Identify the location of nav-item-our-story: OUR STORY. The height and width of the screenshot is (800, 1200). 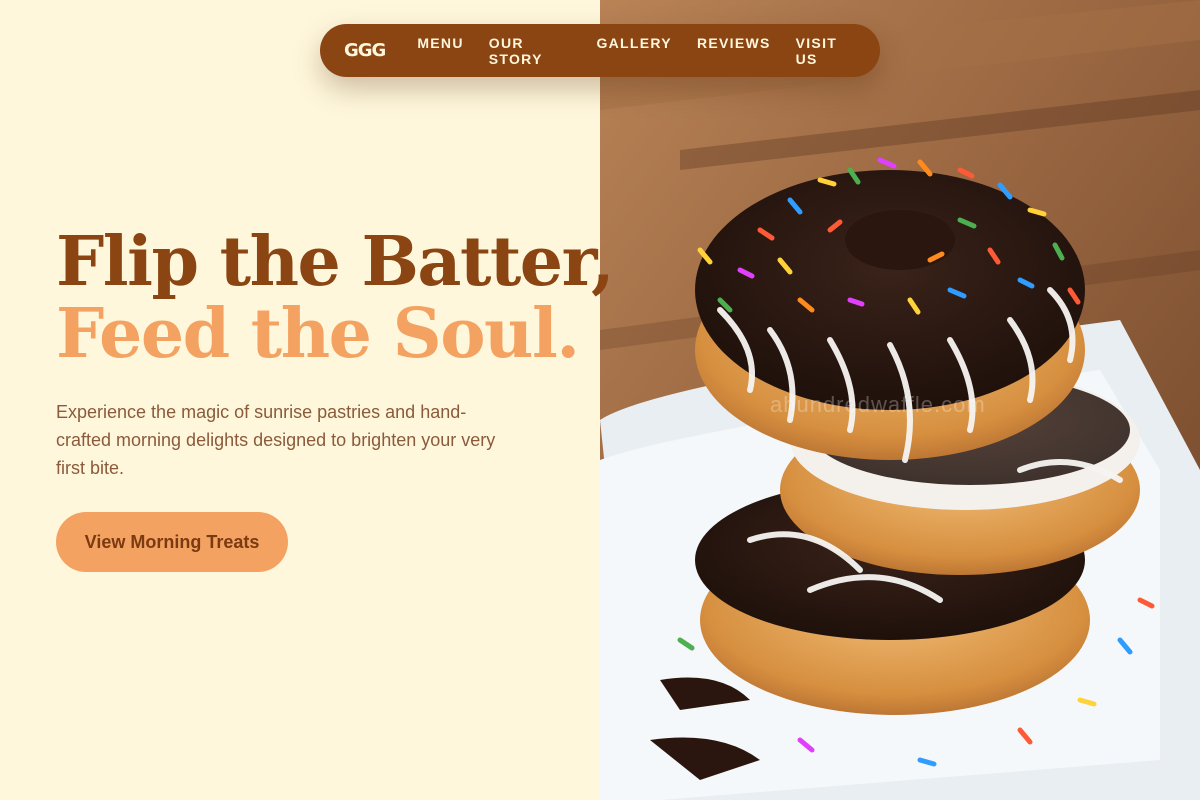
(530, 51).